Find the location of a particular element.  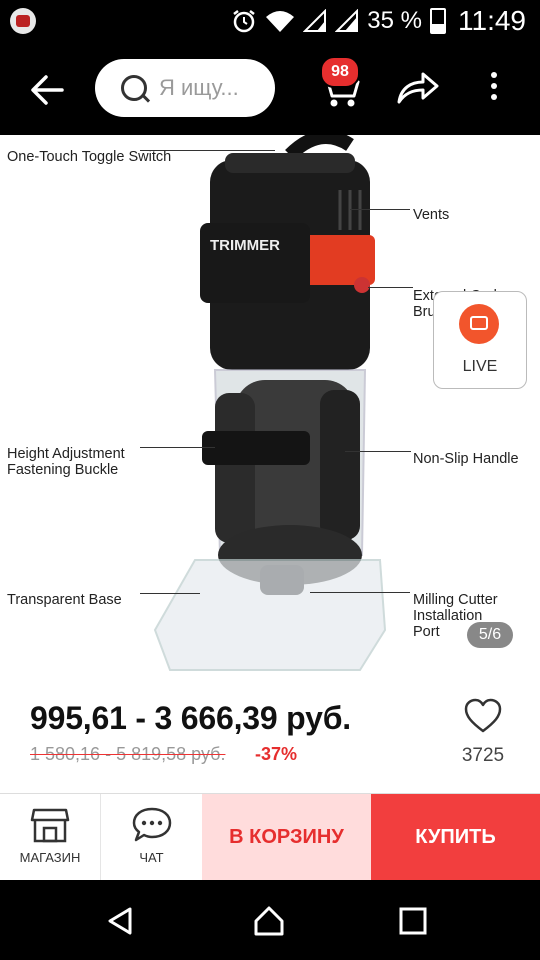

heart-icon is located at coordinates (483, 716).